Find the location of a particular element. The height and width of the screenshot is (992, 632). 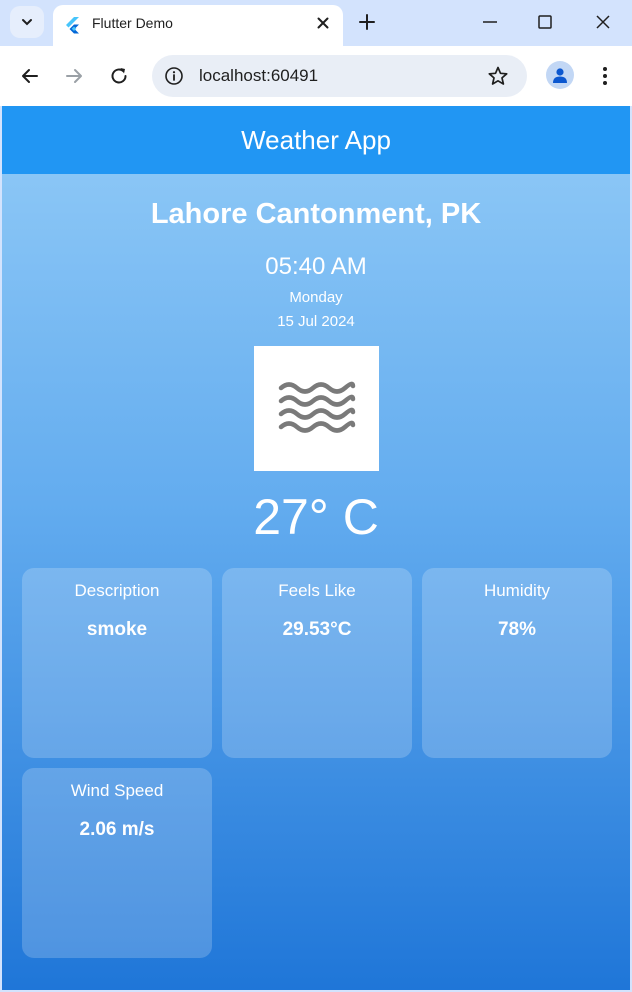

flutter-logo-icon is located at coordinates (72, 25).